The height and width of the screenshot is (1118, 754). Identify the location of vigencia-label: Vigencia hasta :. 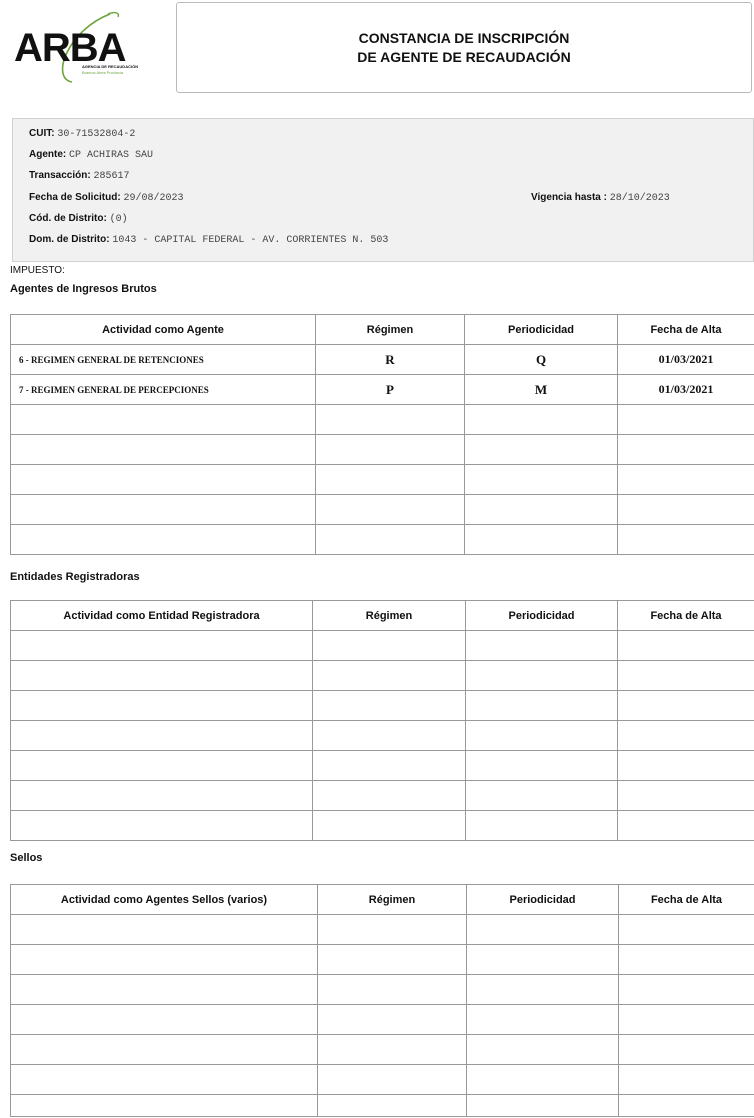
(569, 197).